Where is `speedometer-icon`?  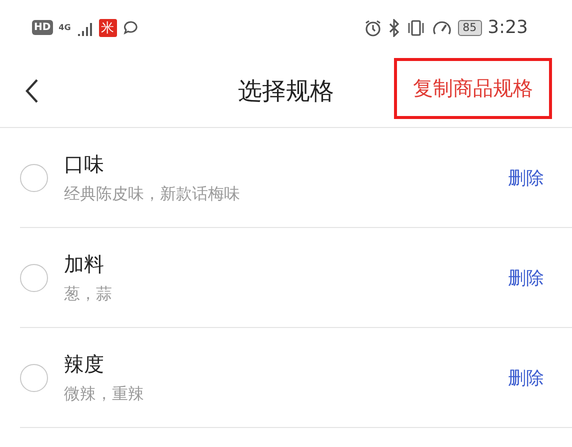
speedometer-icon is located at coordinates (442, 27).